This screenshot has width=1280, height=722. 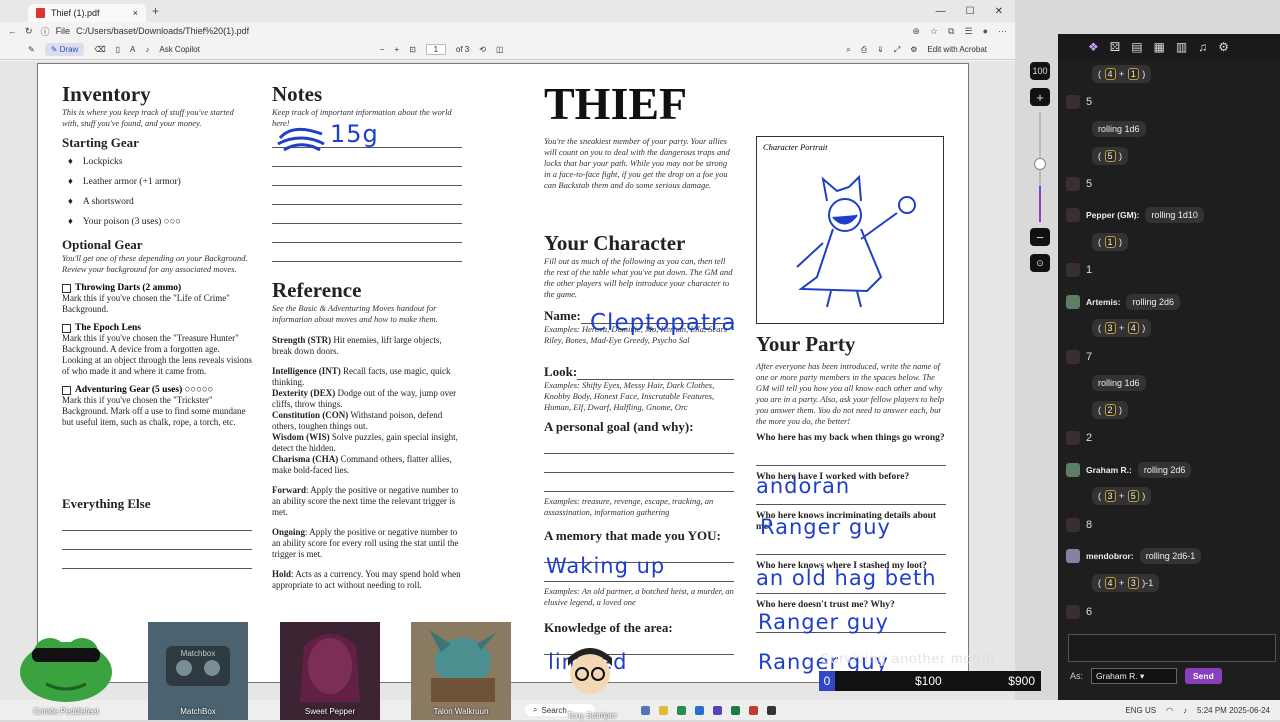 What do you see at coordinates (1203, 676) in the screenshot?
I see `send-button: Send` at bounding box center [1203, 676].